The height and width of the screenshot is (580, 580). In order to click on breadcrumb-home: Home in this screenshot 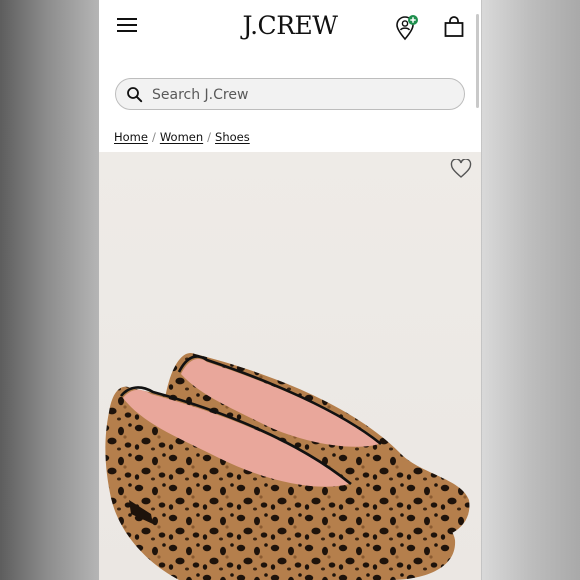, I will do `click(131, 137)`.